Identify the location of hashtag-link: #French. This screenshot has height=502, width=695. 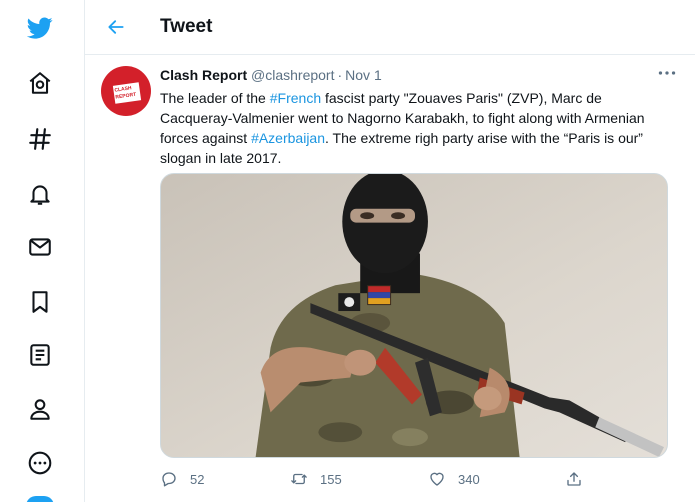
(295, 98).